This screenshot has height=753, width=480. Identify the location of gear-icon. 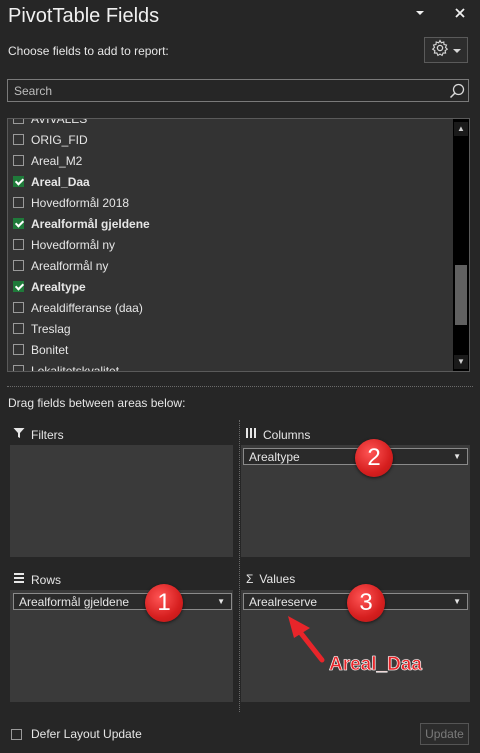
(440, 50).